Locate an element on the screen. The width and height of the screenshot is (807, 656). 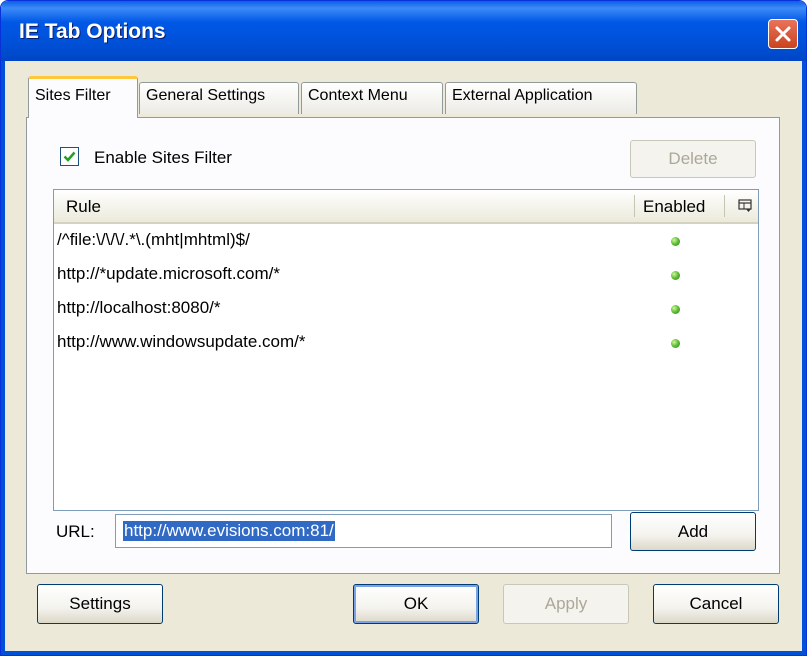
tab-general-settings: General Settings is located at coordinates (219, 98).